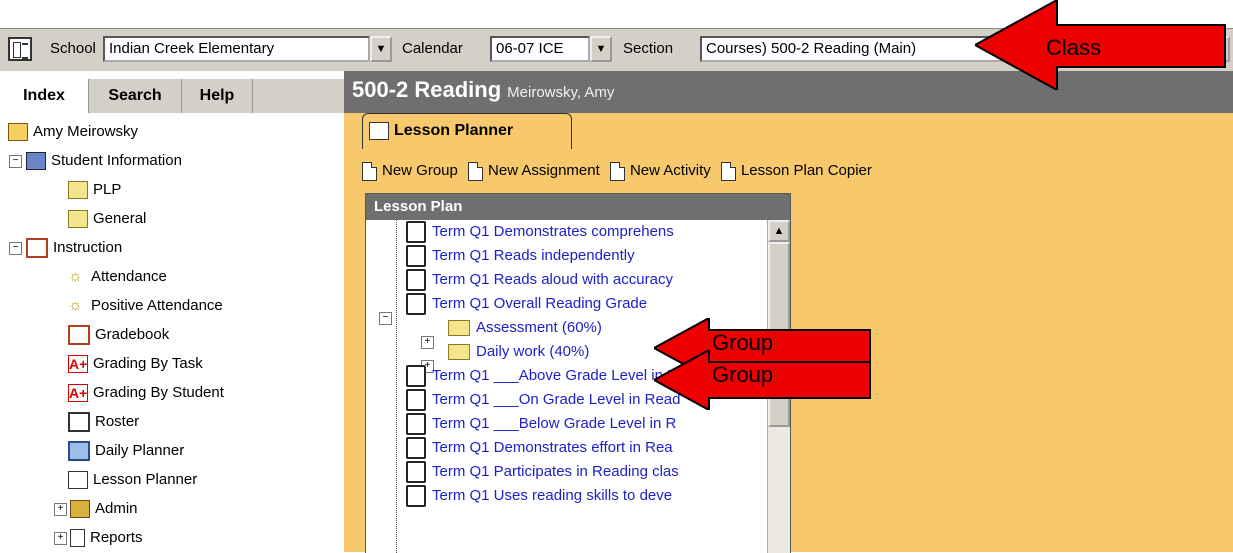  Describe the element at coordinates (88, 247) in the screenshot. I see `tree-item-label: Instruction` at that location.